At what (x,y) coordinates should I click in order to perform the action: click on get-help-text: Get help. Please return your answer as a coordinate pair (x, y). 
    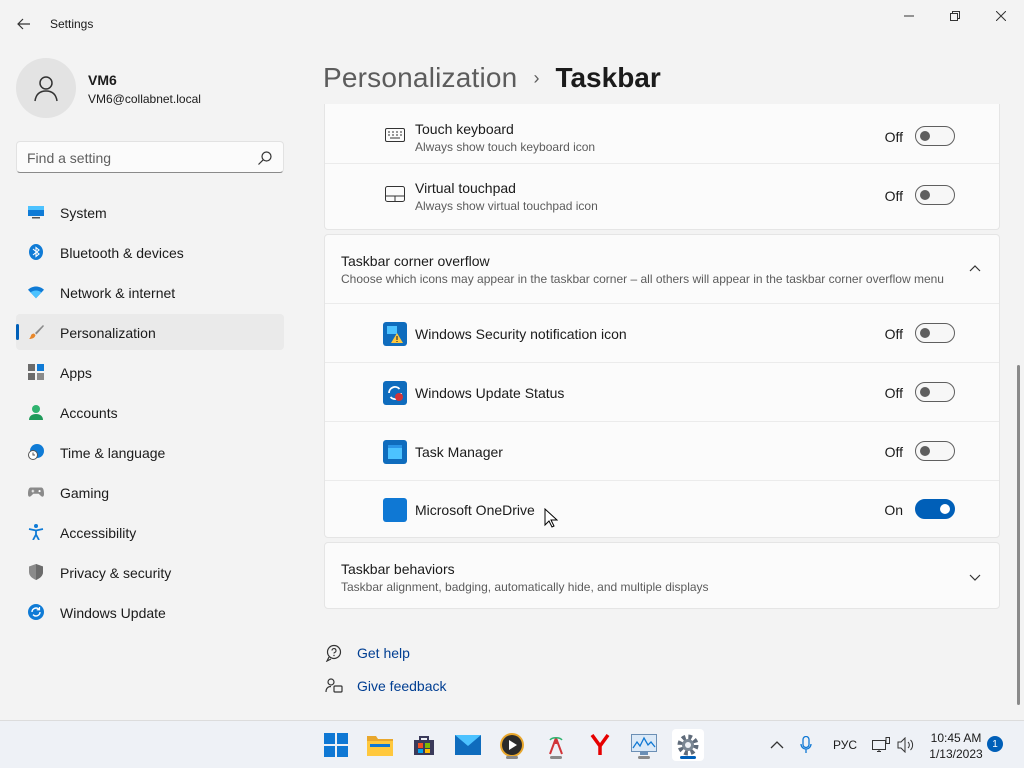
    Looking at the image, I should click on (383, 653).